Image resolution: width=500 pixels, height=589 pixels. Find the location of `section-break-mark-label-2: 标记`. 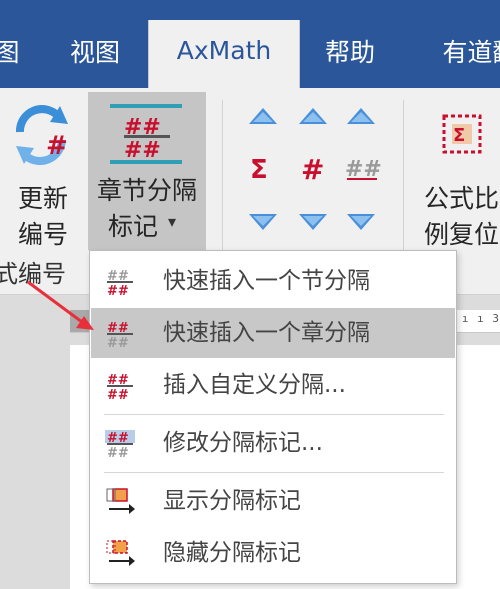

section-break-mark-label-2: 标记 is located at coordinates (132, 226).